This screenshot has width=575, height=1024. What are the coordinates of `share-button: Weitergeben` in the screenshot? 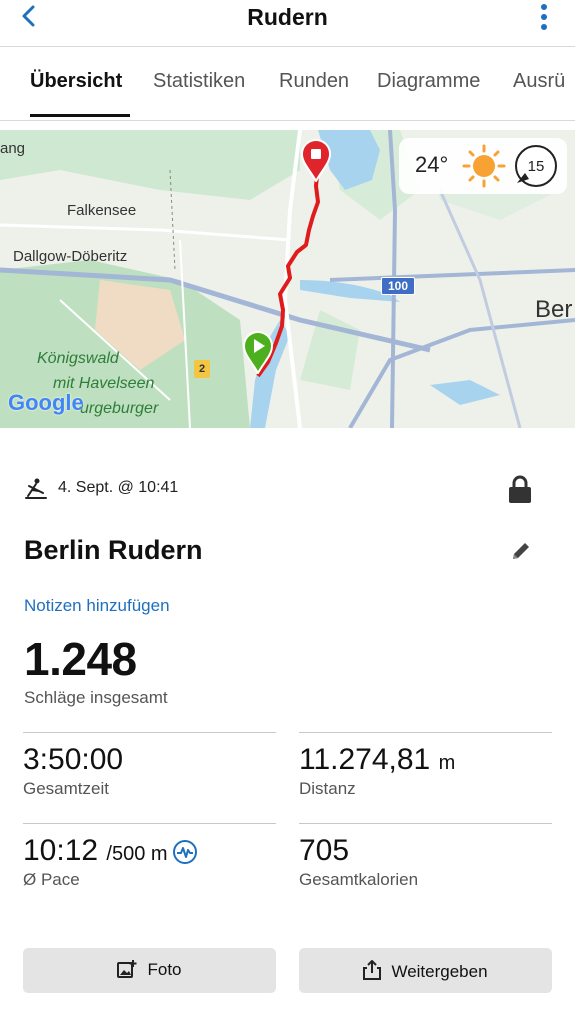 It's located at (425, 970).